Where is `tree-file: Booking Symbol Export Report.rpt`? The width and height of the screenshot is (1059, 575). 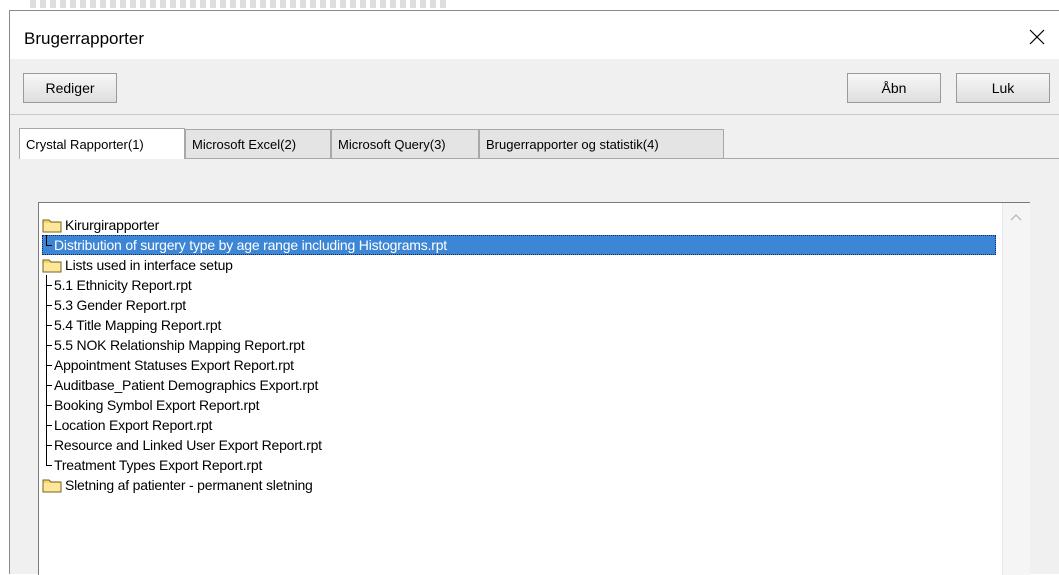
tree-file: Booking Symbol Export Report.rpt is located at coordinates (150, 405).